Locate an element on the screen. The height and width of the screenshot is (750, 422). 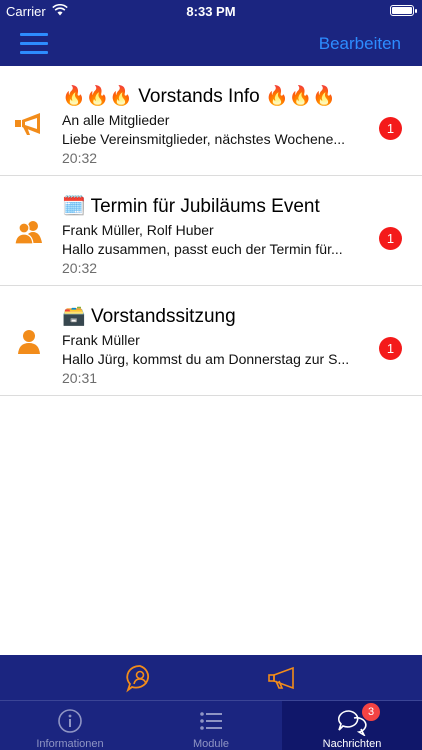
hamburger-menu-icon is located at coordinates (34, 44).